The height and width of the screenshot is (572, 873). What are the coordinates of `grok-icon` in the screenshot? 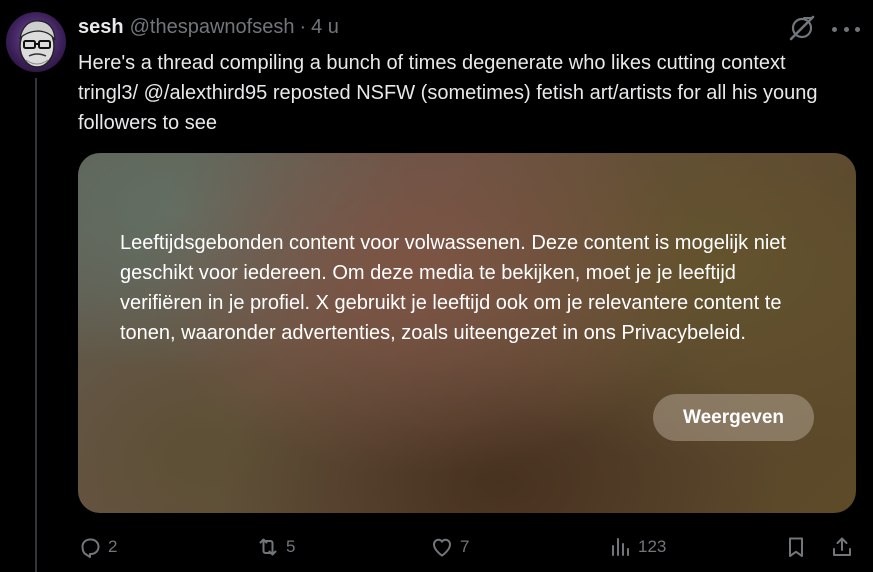 It's located at (802, 28).